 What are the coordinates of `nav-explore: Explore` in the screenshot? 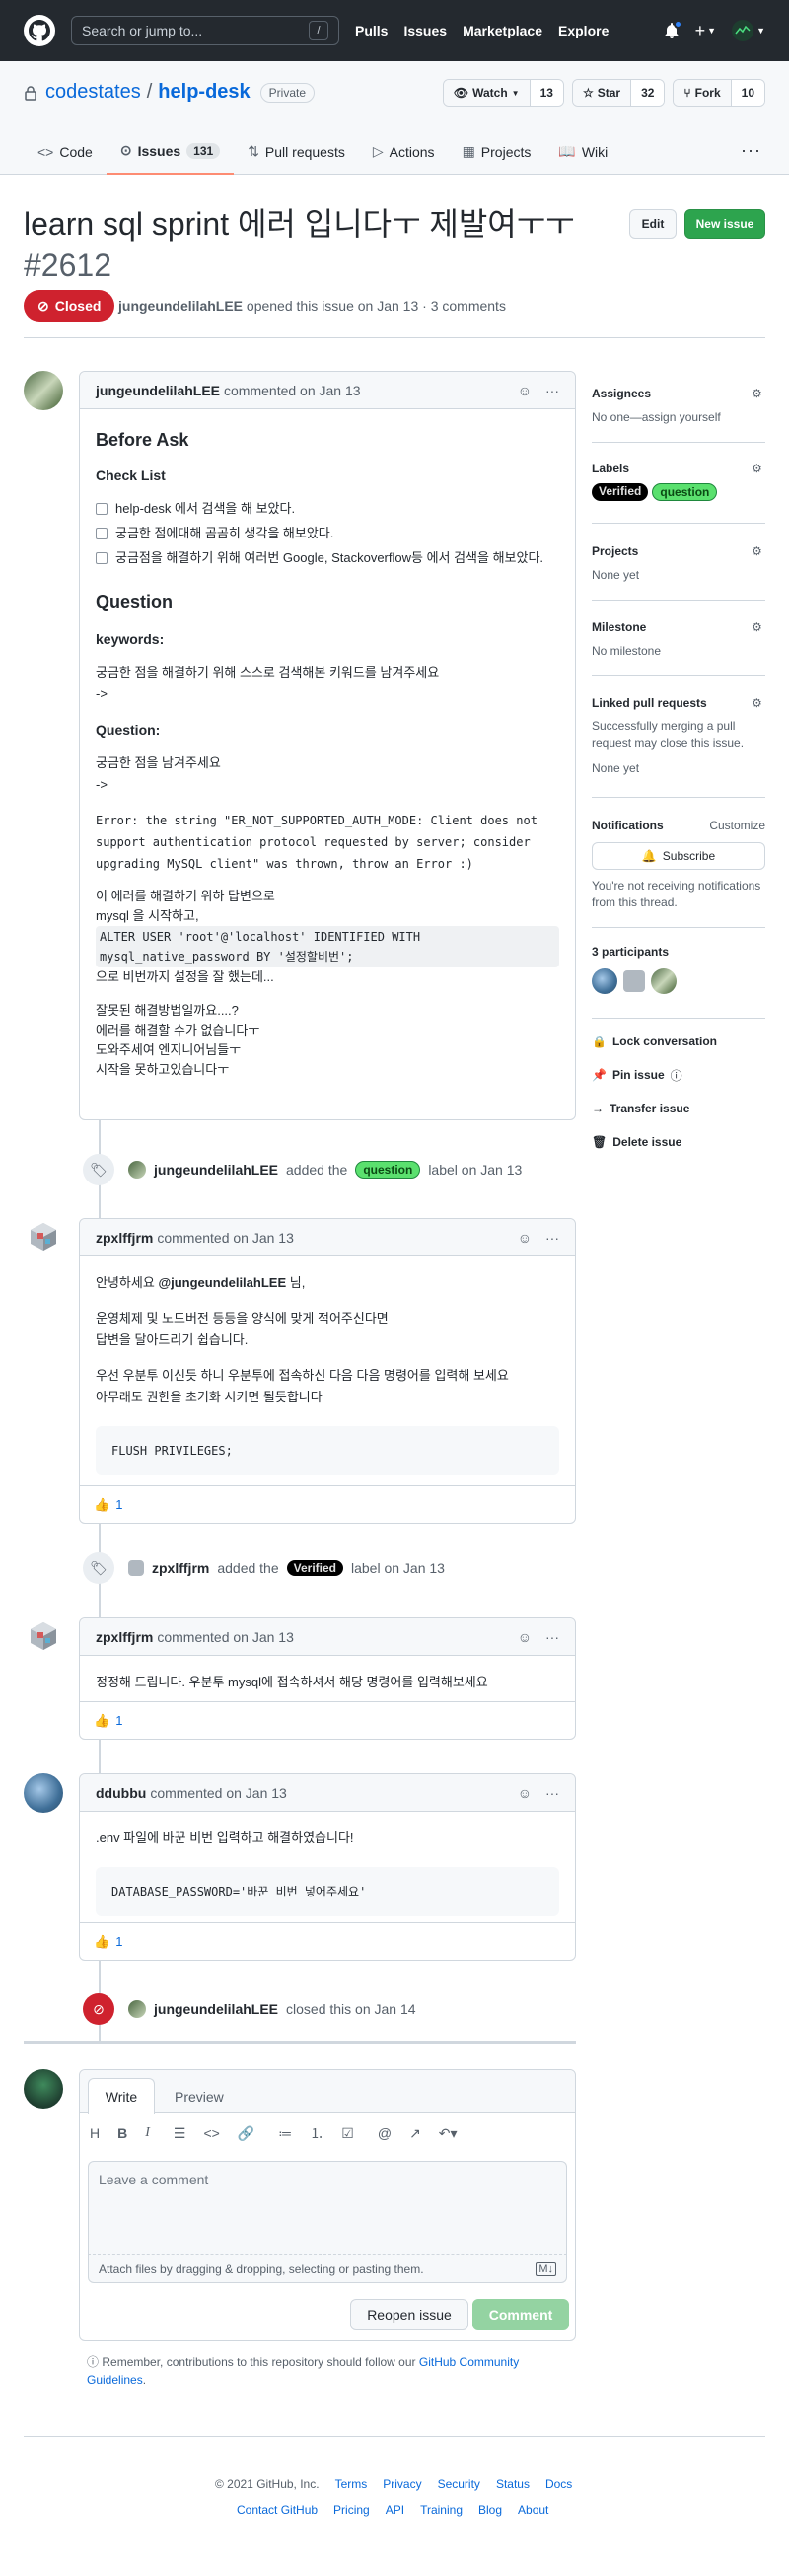 It's located at (583, 30).